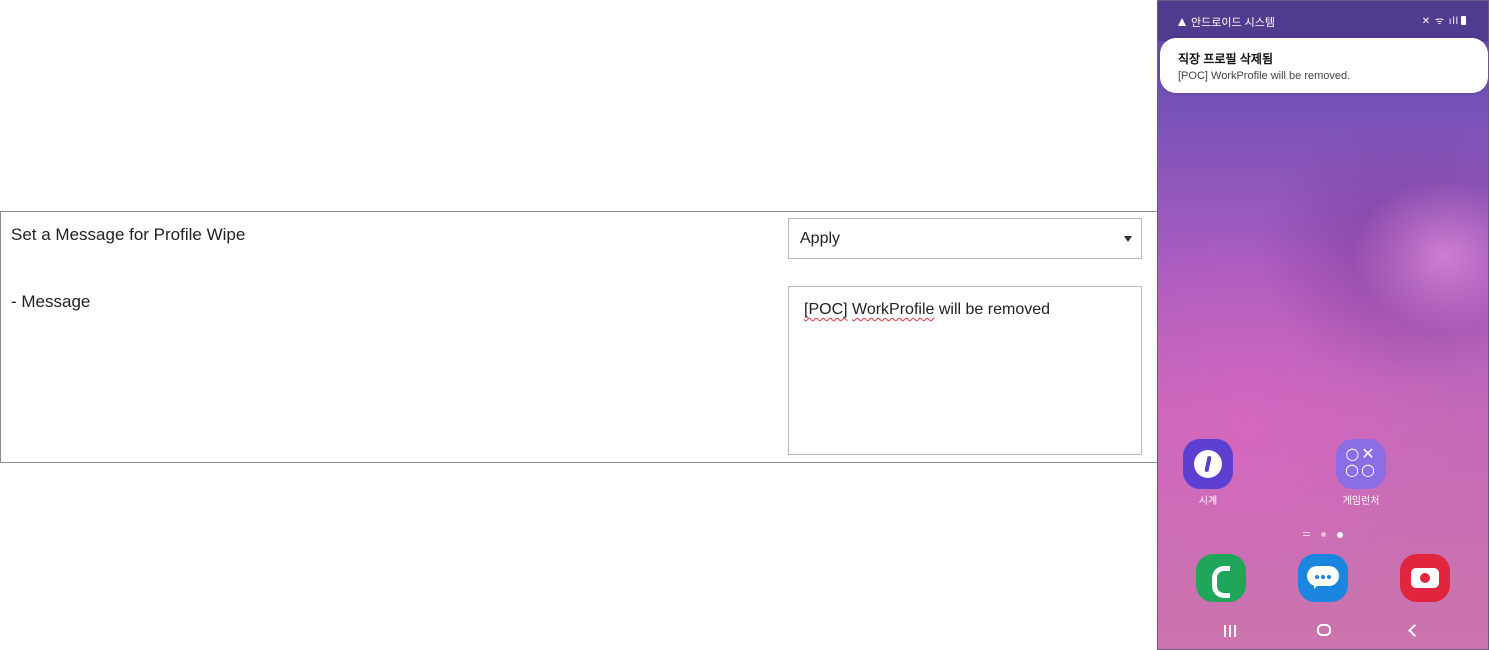 This screenshot has width=1489, height=650. I want to click on message-text: [POC] WorkProfile will be removed, so click(927, 310).